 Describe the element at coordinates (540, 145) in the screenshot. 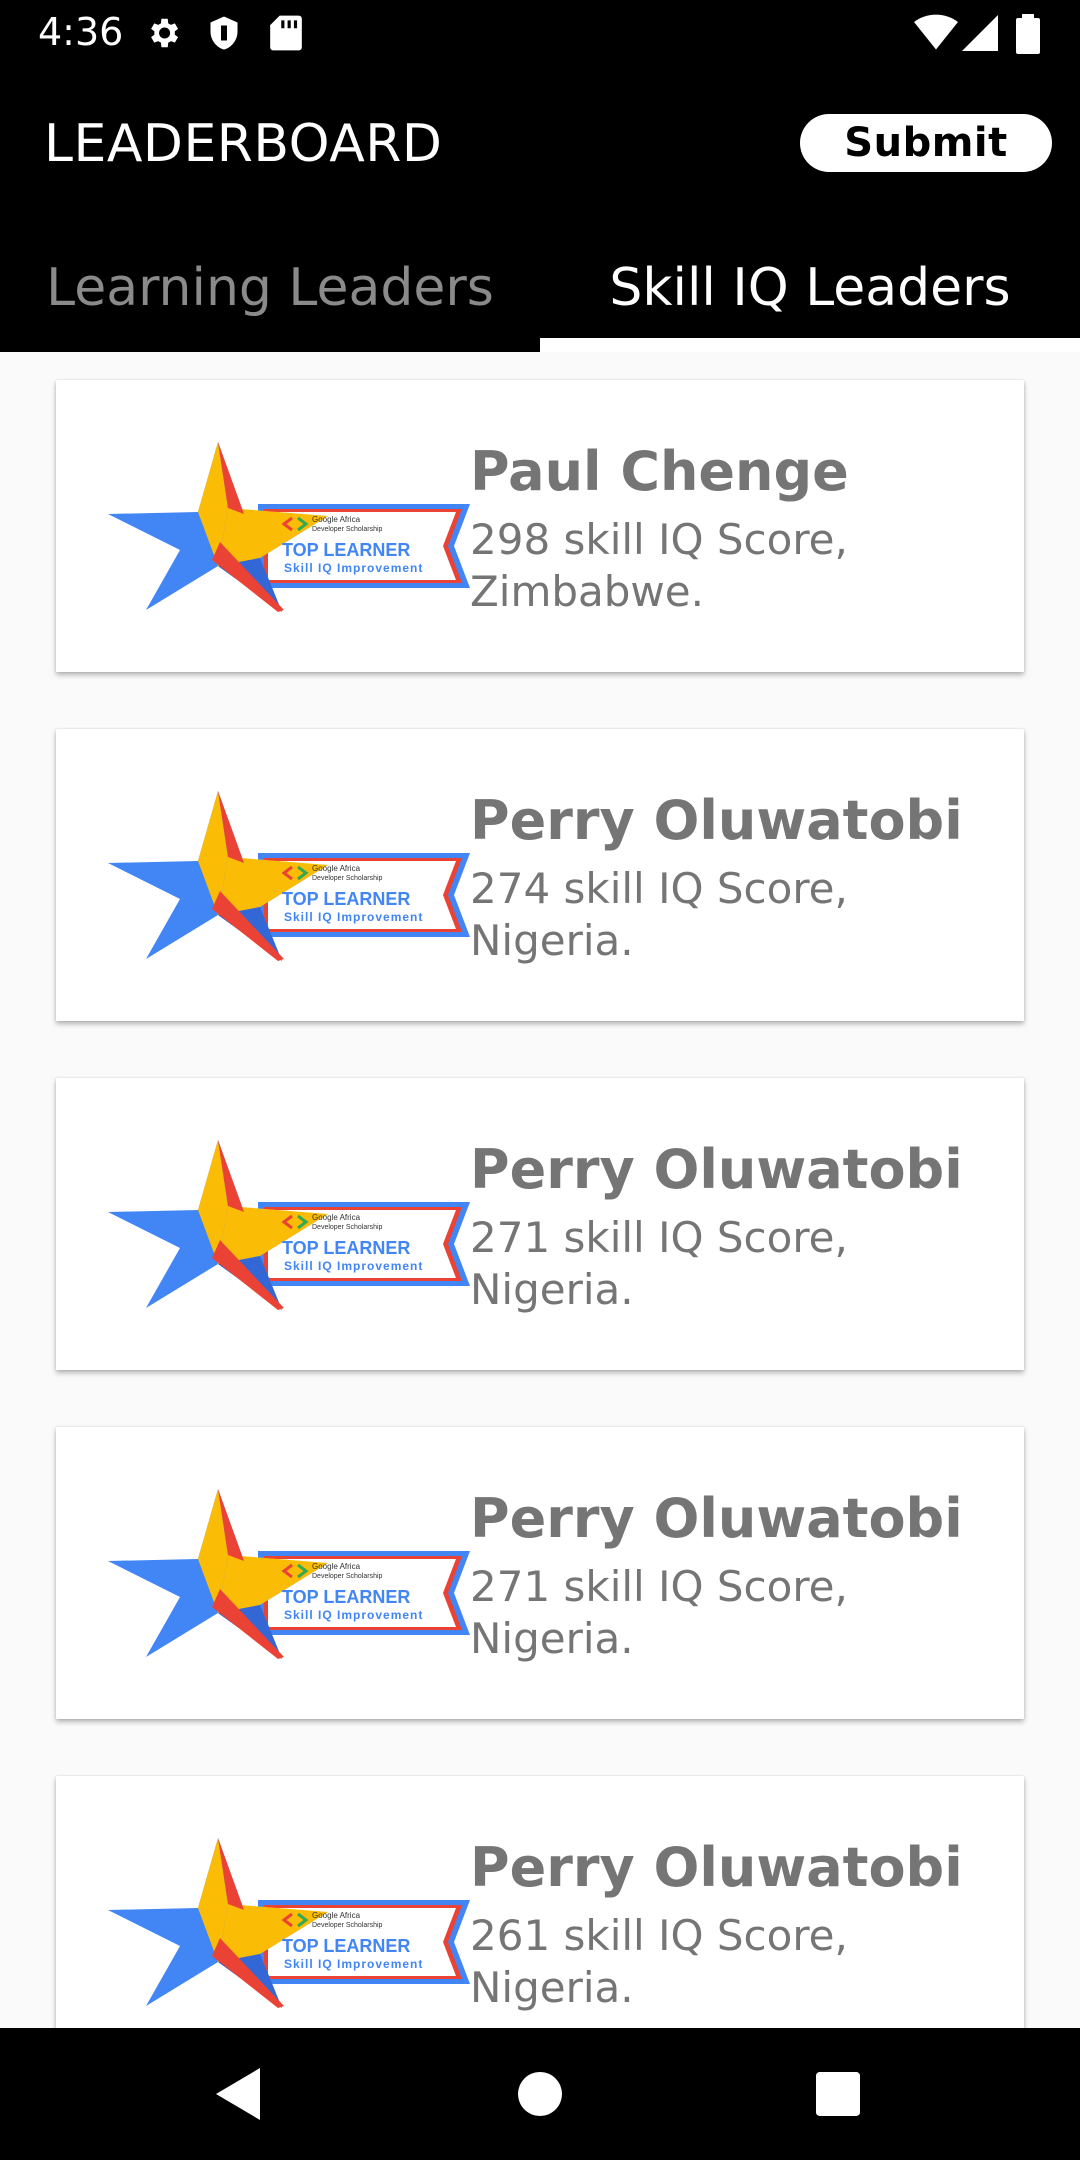

I see `app-bar: LEADERBOARD Submit` at that location.